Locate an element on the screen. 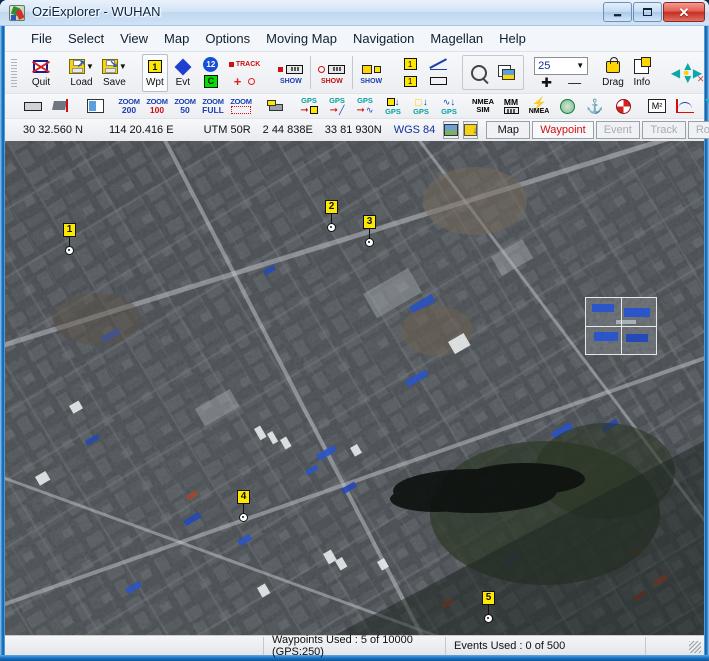 The width and height of the screenshot is (709, 661). map-check-button is located at coordinates (61, 106).